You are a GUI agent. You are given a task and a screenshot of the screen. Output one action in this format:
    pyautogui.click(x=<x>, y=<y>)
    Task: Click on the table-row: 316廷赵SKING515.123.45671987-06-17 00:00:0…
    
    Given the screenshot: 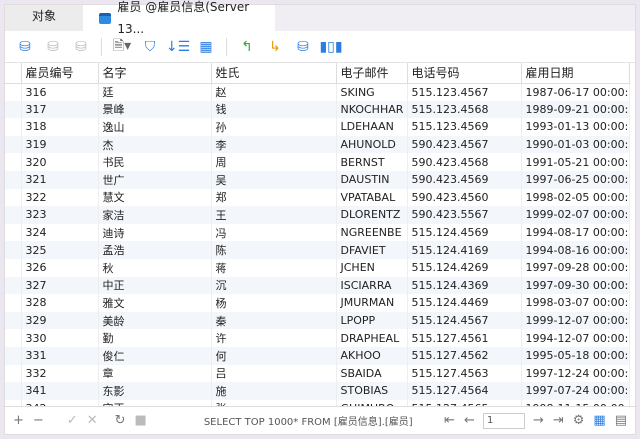 What is the action you would take?
    pyautogui.click(x=317, y=92)
    